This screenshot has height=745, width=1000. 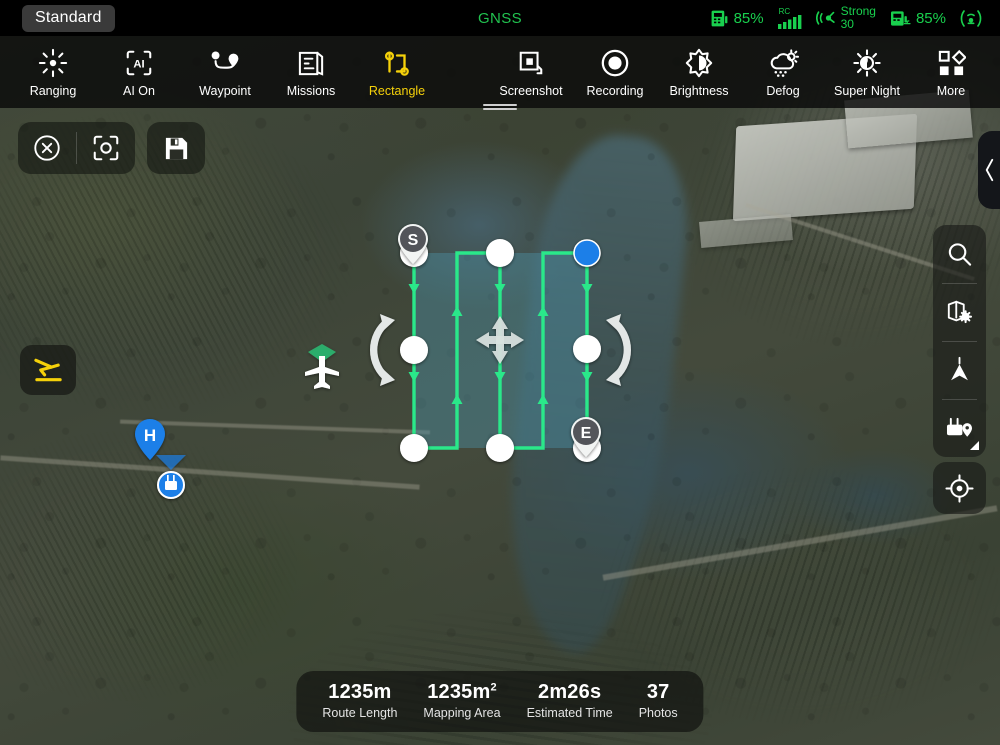 I want to click on save-mission-button, so click(x=176, y=148).